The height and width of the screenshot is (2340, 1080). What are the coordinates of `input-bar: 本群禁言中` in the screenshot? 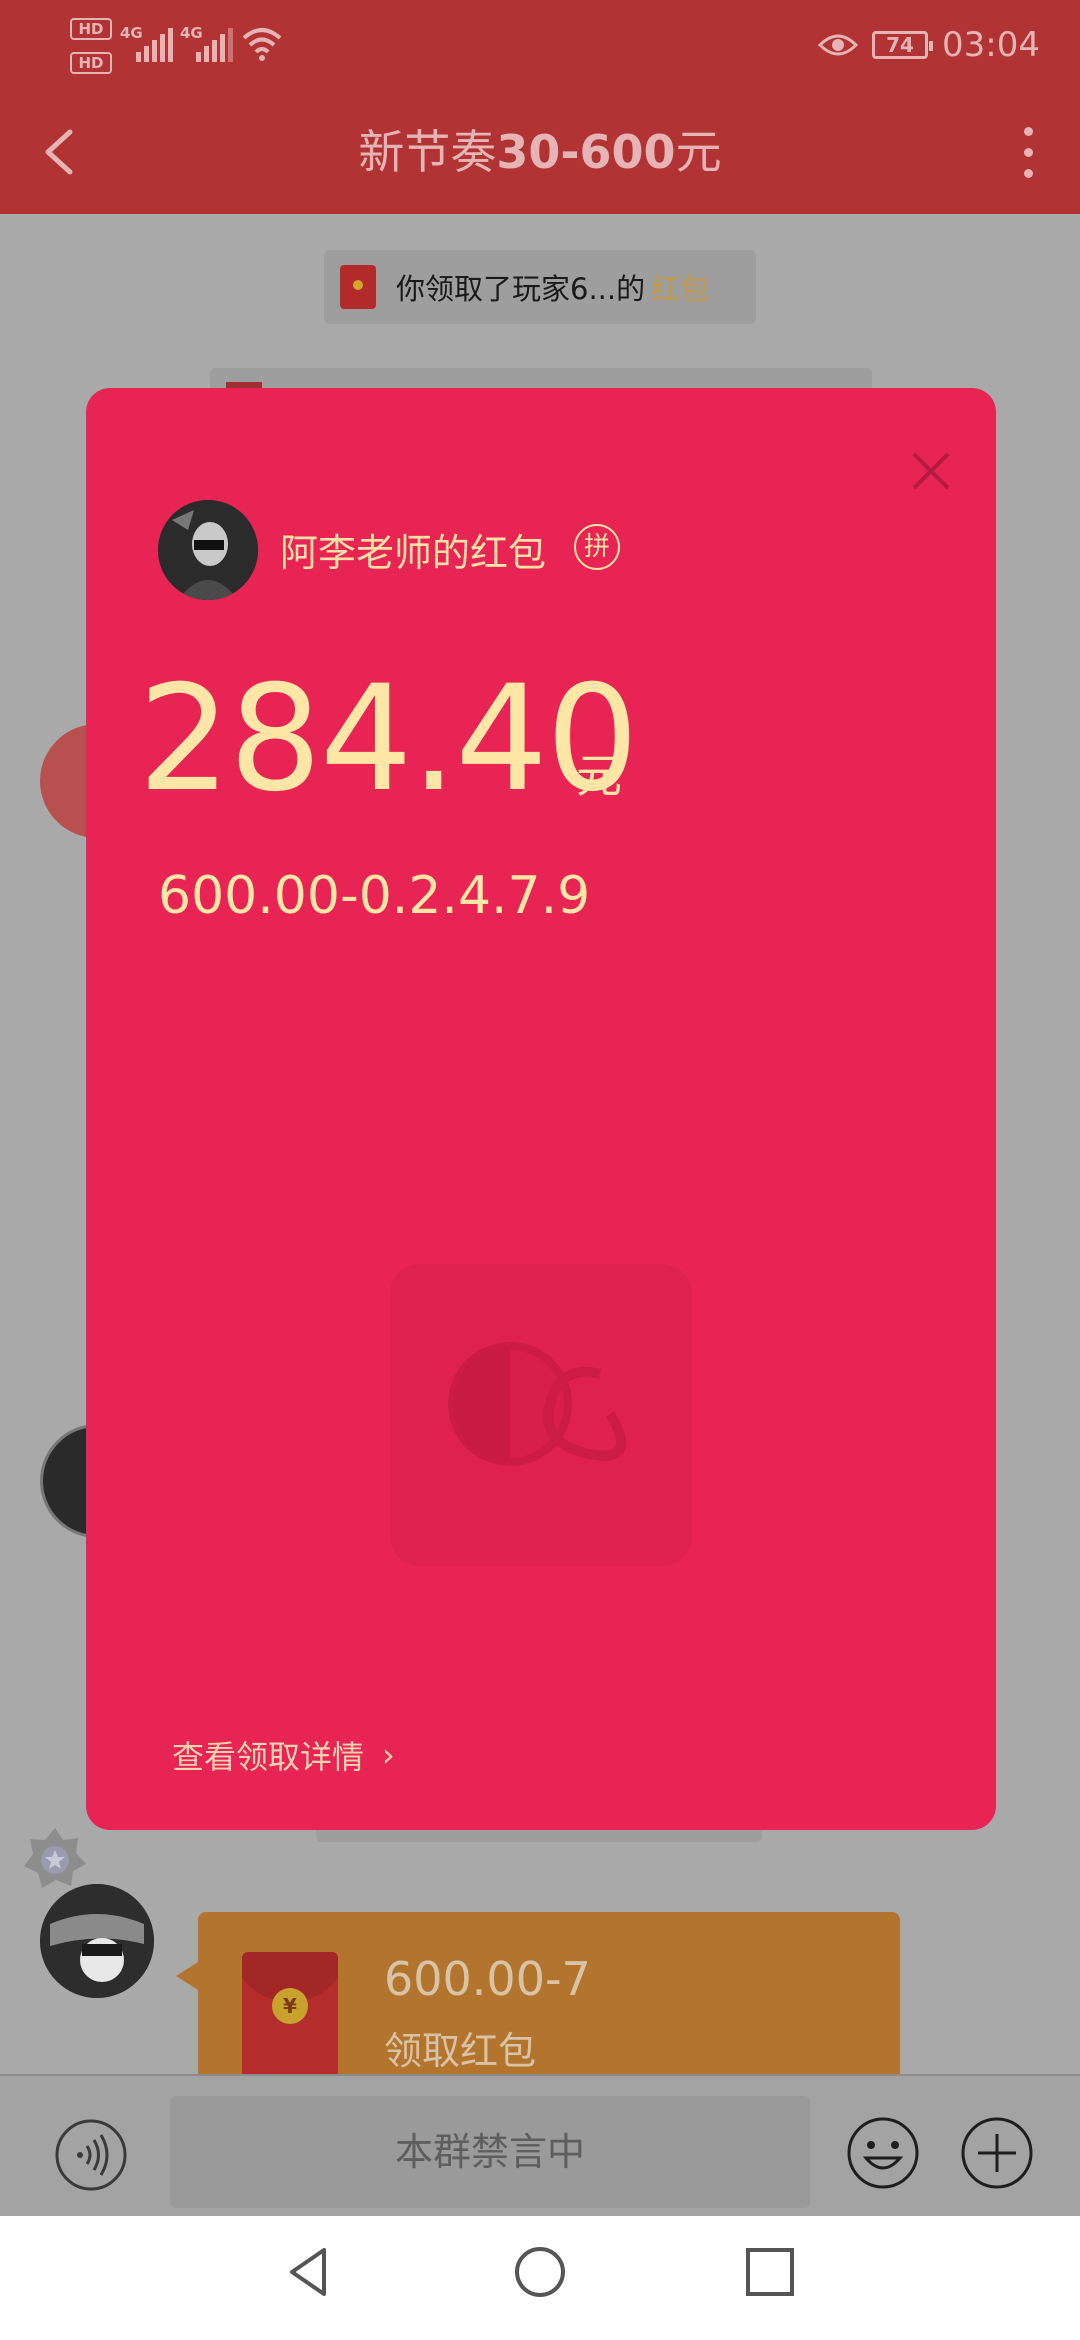 It's located at (540, 2145).